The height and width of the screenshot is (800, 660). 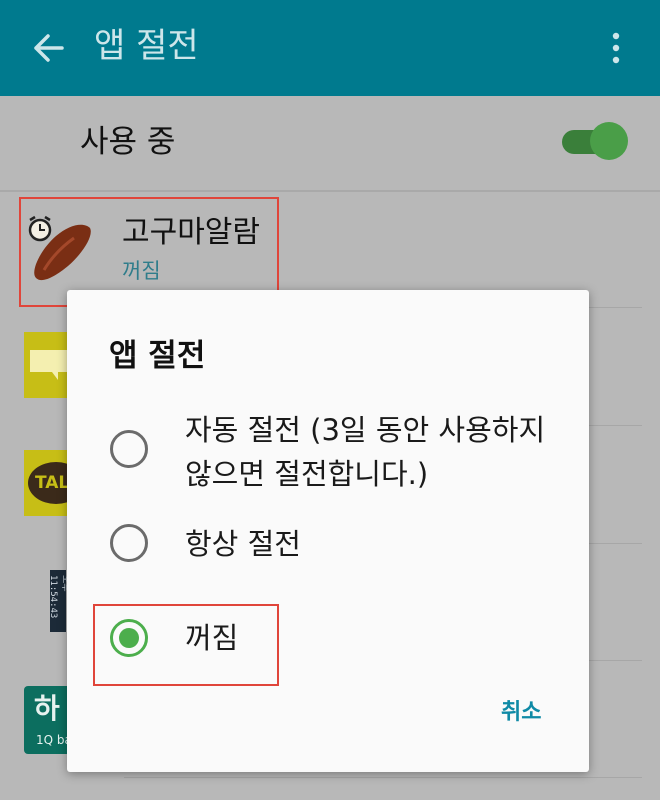 What do you see at coordinates (47, 708) in the screenshot?
I see `bank-glyph: 하` at bounding box center [47, 708].